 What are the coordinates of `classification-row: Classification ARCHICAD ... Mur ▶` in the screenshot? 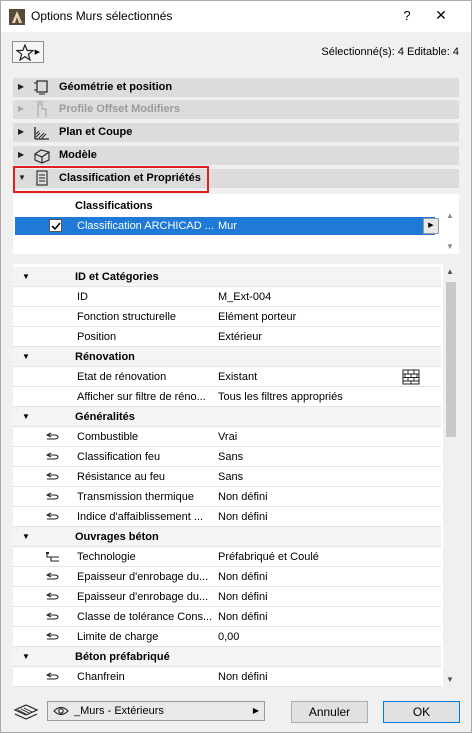 It's located at (227, 226).